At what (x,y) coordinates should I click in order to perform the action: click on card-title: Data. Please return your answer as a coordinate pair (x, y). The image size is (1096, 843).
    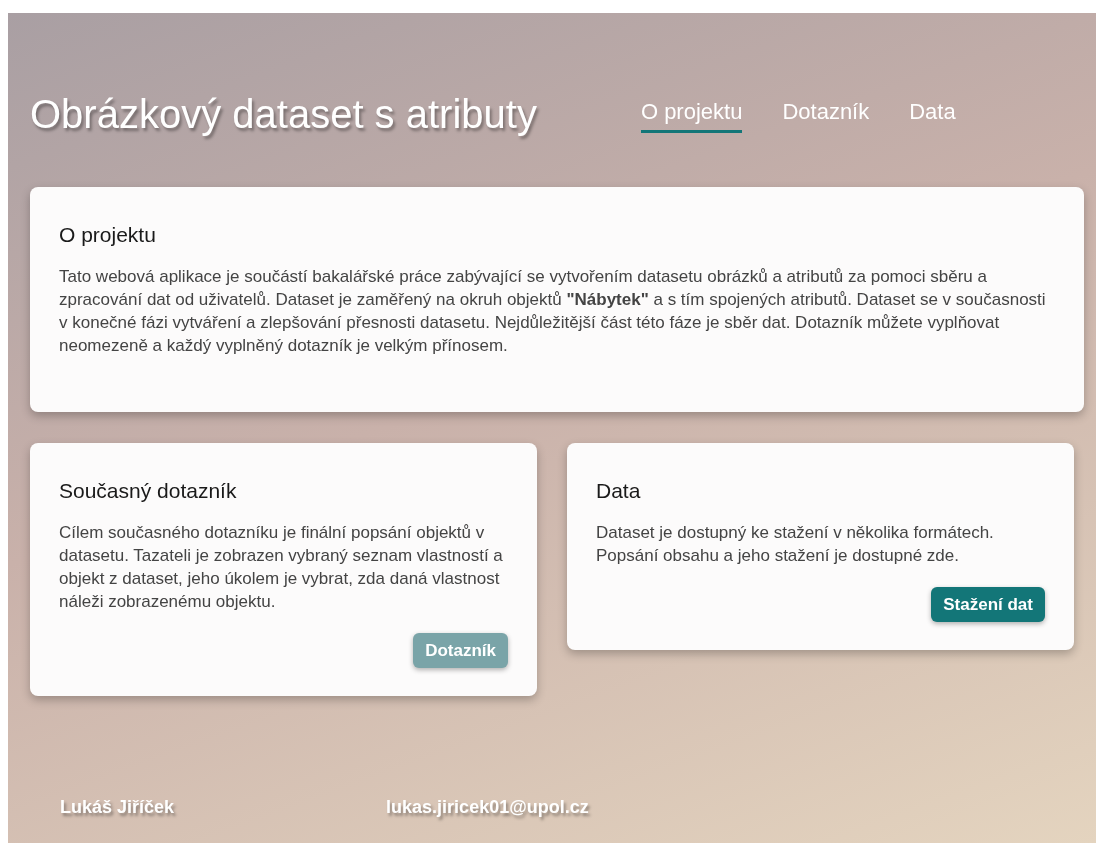
    Looking at the image, I should click on (619, 491).